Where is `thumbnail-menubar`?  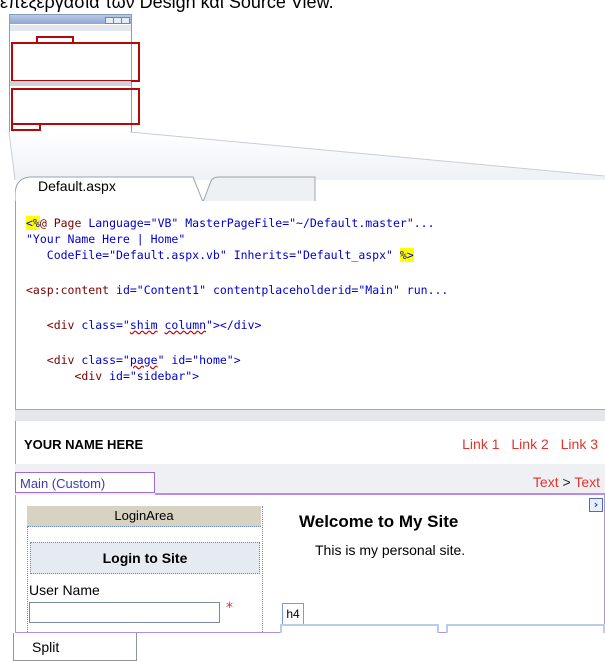
thumbnail-menubar is located at coordinates (70, 28).